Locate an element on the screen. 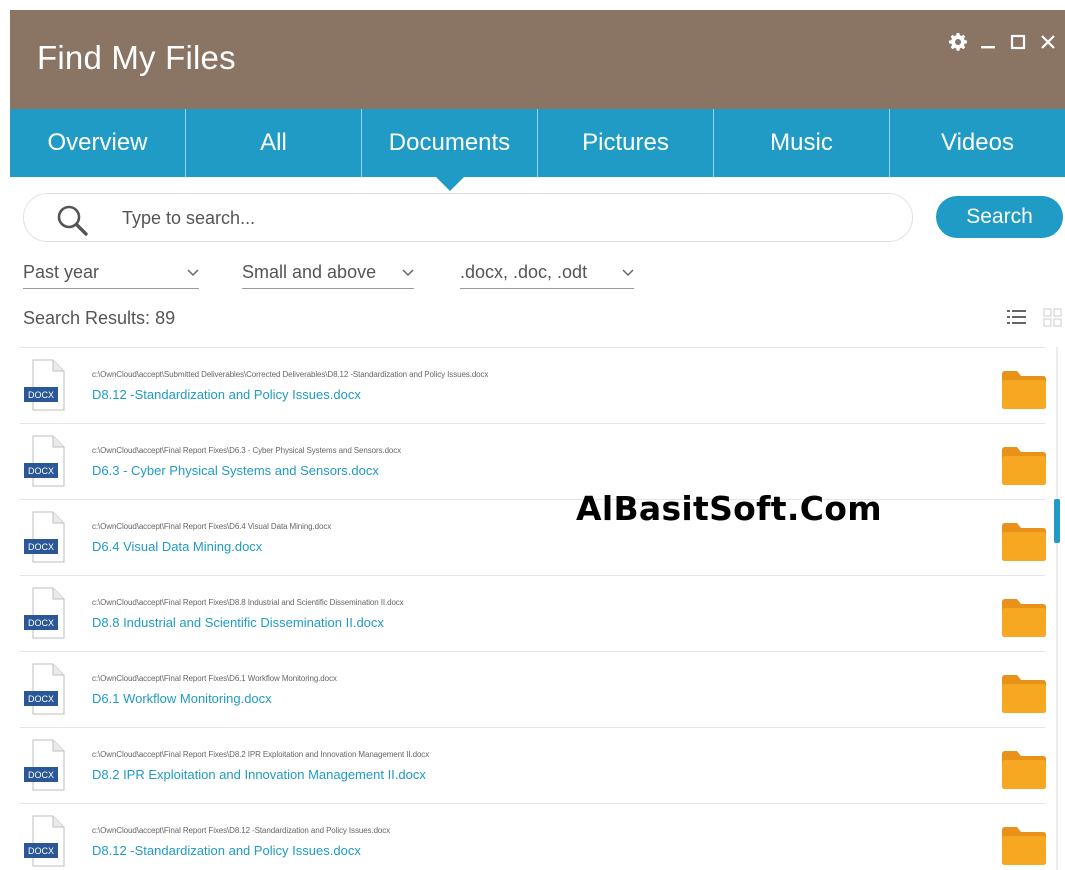 Image resolution: width=1065 pixels, height=870 pixels. results-label: Search Results: is located at coordinates (87, 318).